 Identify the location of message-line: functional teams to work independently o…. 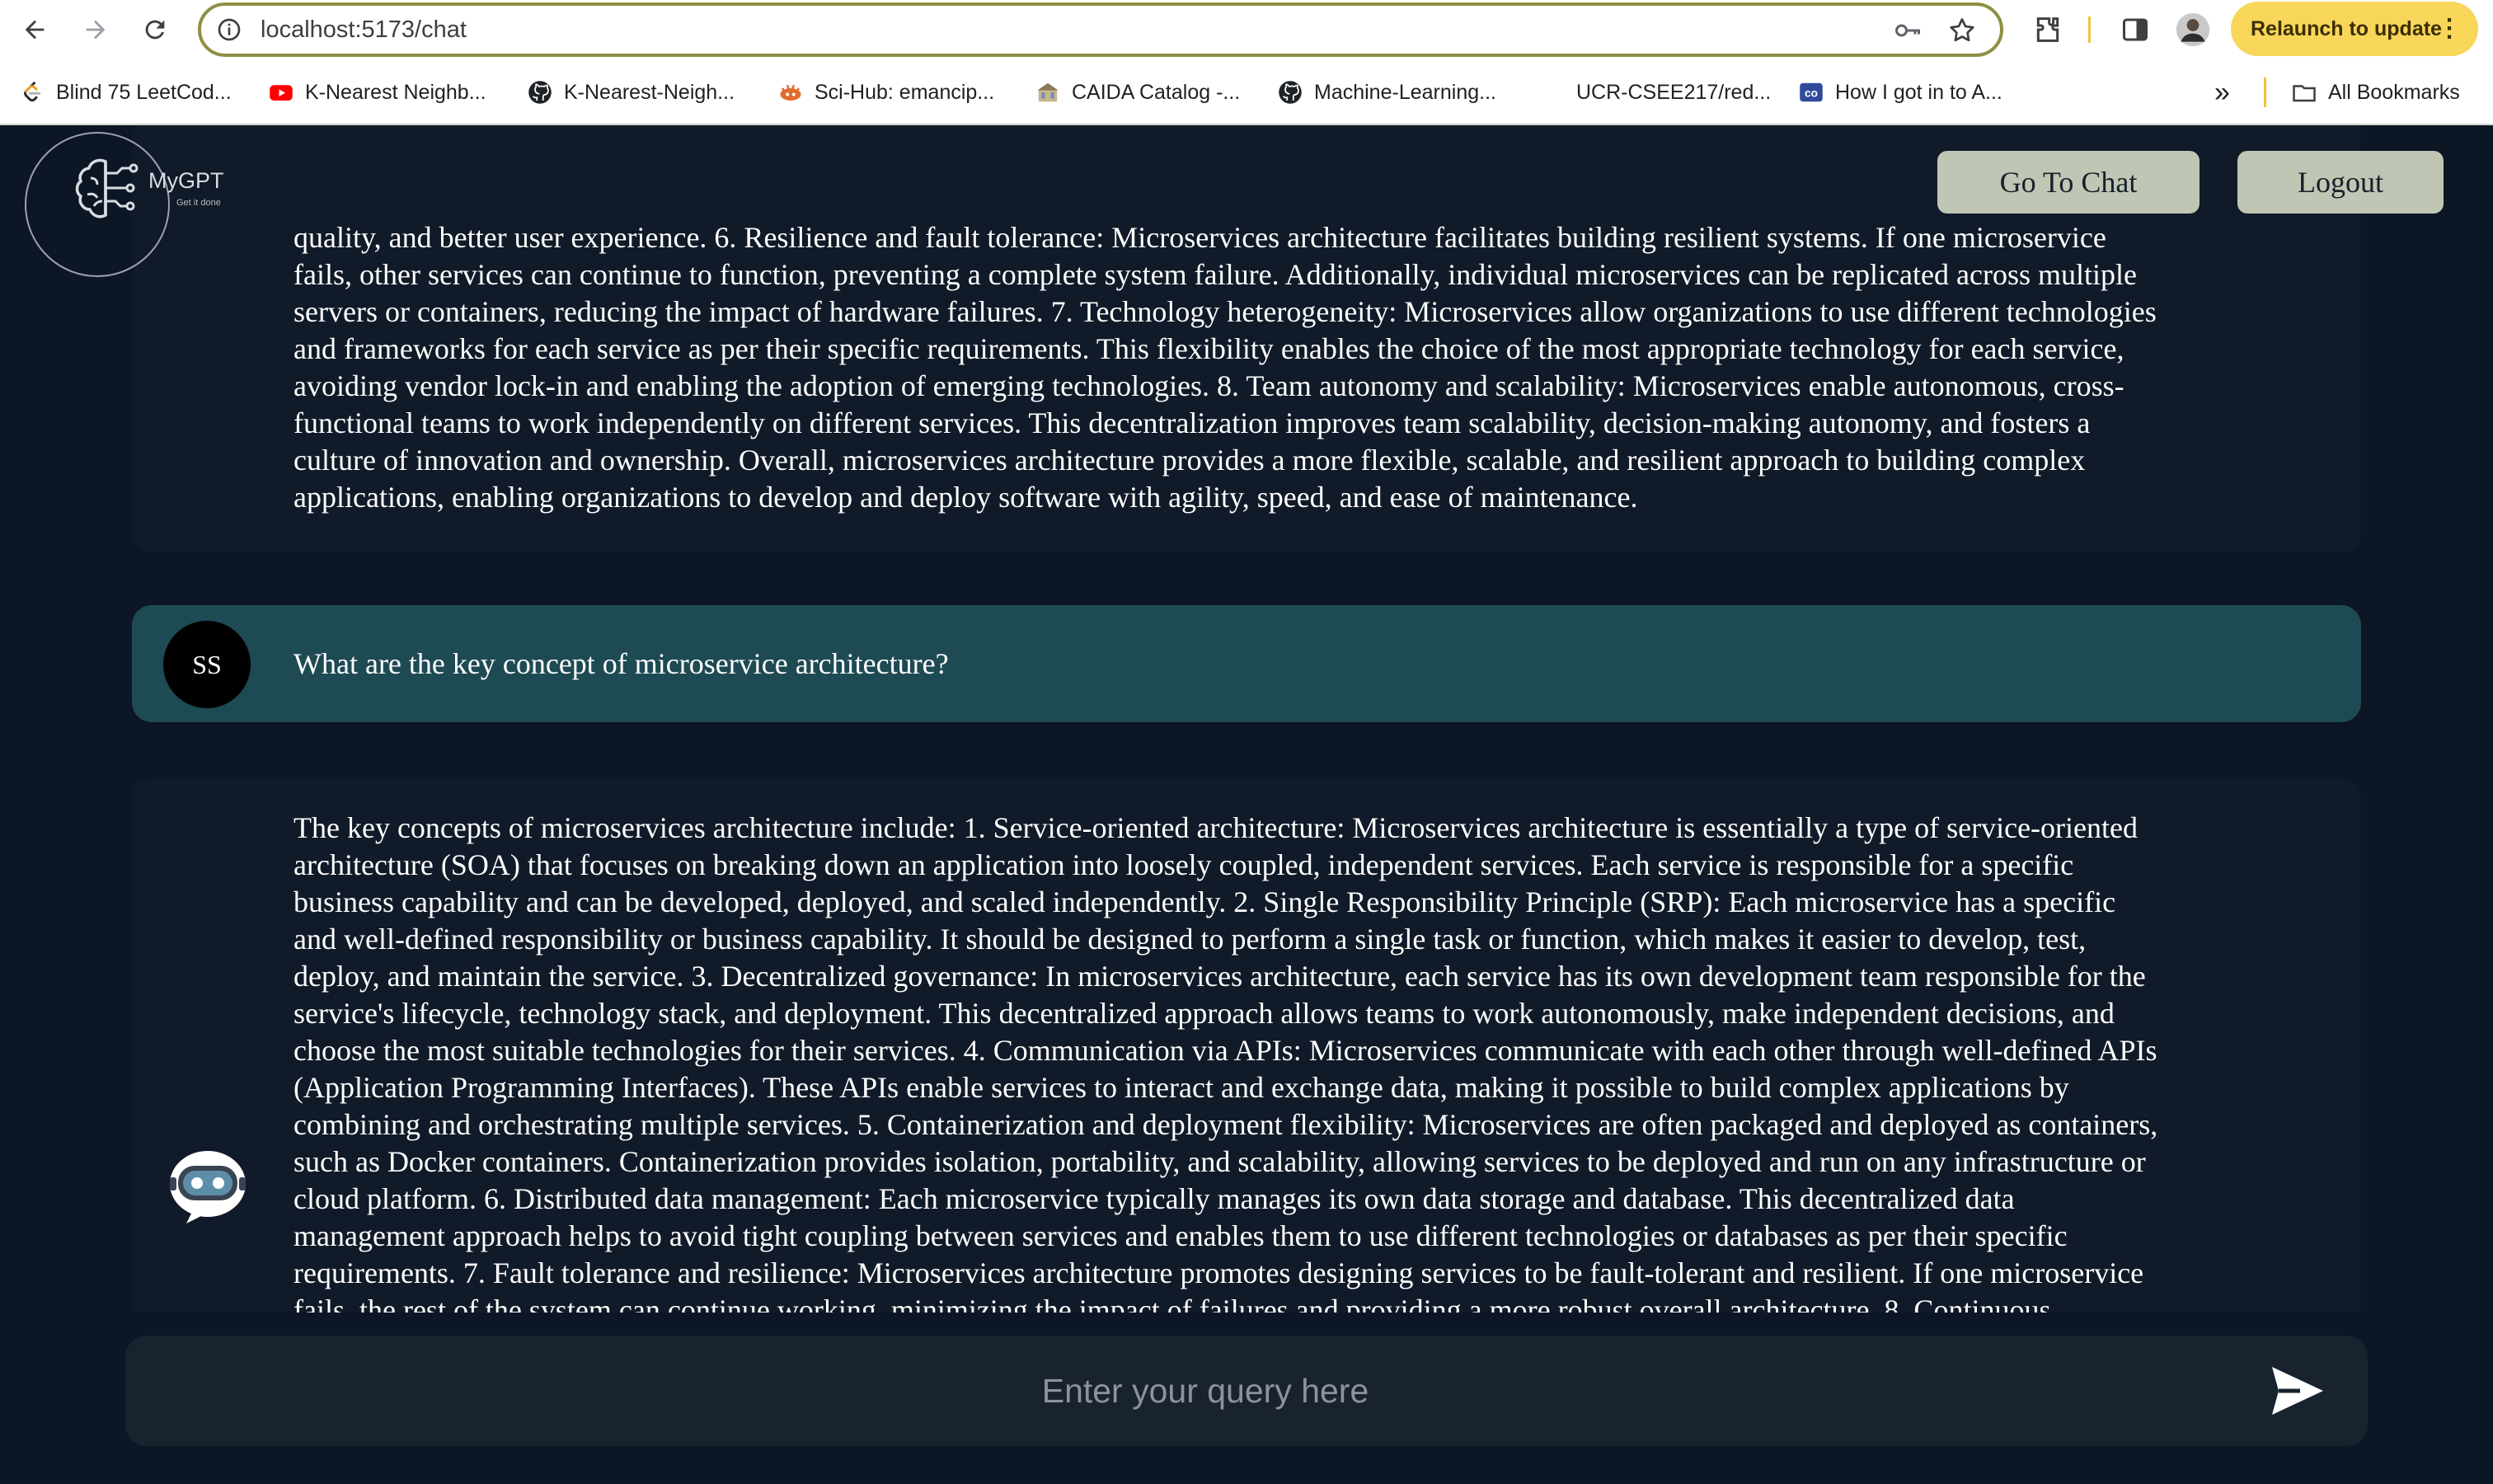
(1192, 422).